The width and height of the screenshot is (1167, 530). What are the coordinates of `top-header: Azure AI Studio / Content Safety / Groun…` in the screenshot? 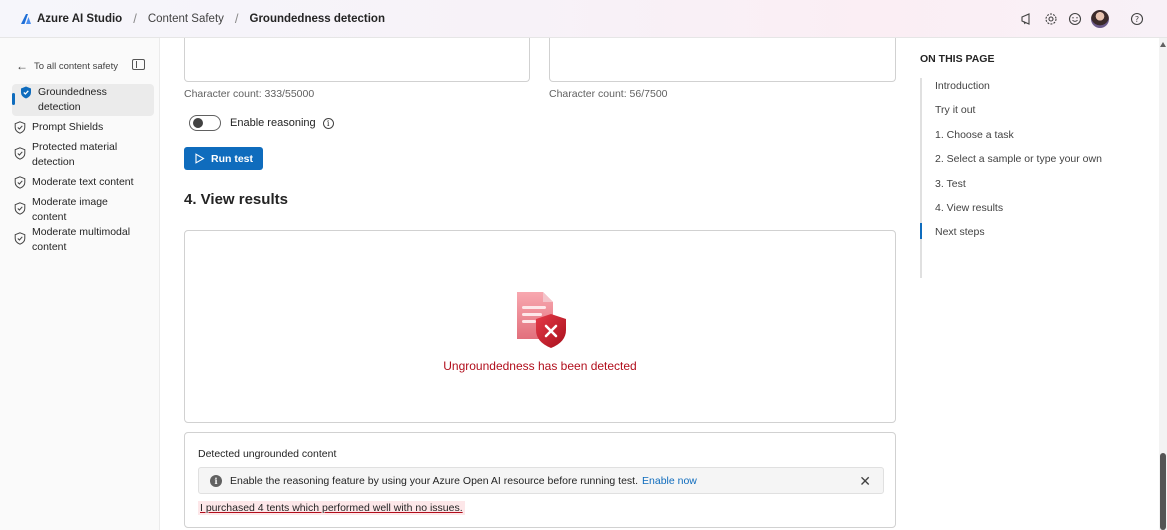 It's located at (583, 19).